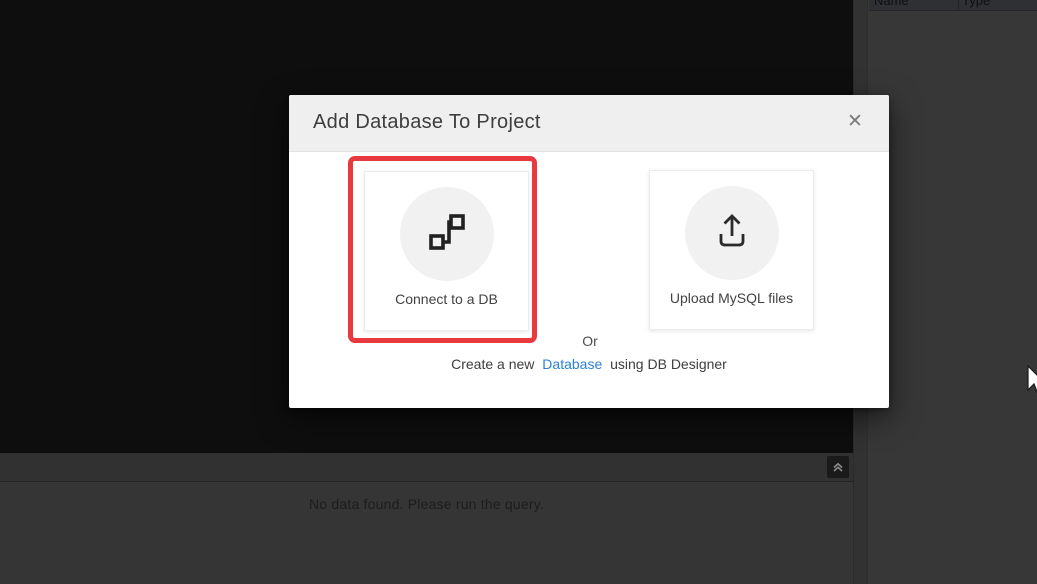 The height and width of the screenshot is (584, 1037). I want to click on or-separator: Or, so click(590, 341).